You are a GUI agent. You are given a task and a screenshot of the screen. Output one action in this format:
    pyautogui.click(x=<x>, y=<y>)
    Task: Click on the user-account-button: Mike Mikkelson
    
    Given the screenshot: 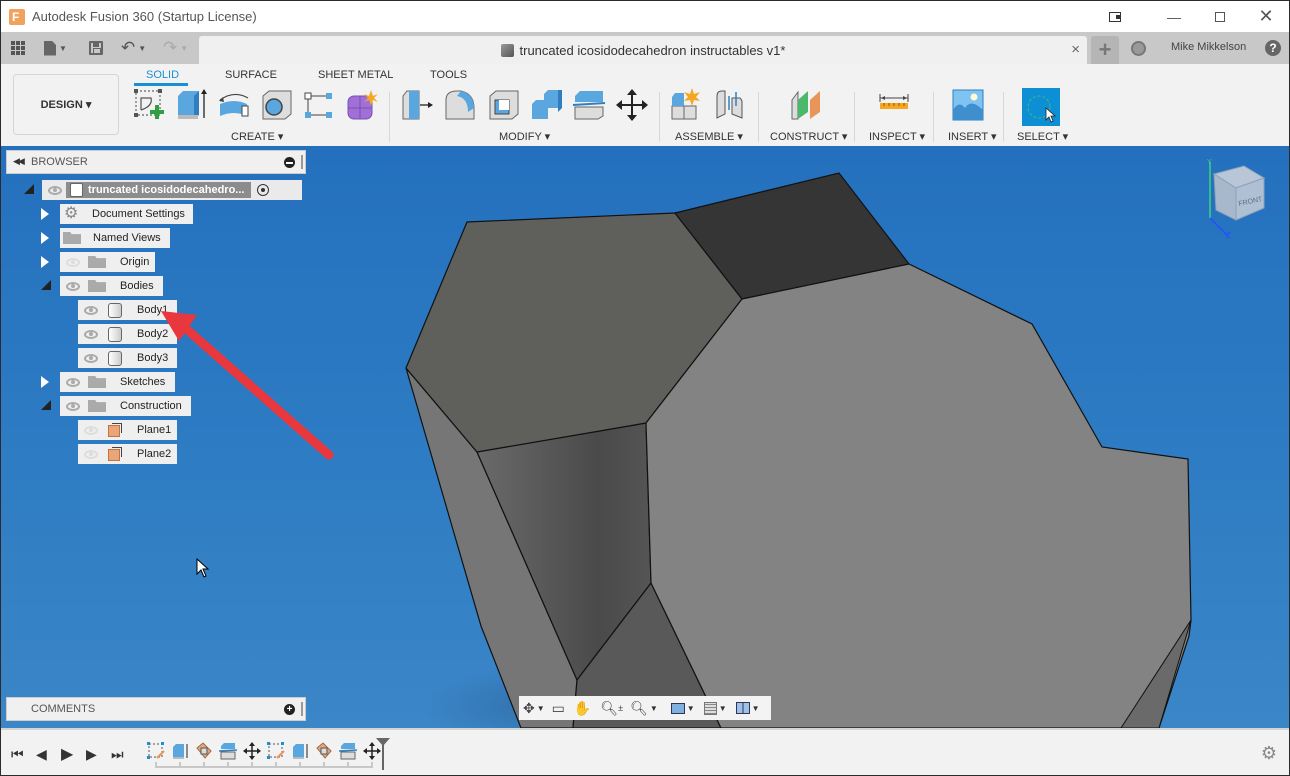 What is the action you would take?
    pyautogui.click(x=1208, y=47)
    